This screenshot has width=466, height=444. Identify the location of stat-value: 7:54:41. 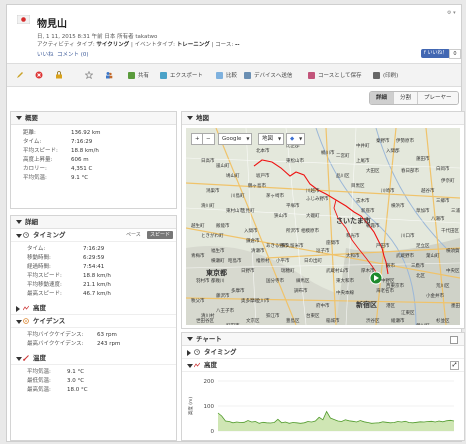
(94, 267).